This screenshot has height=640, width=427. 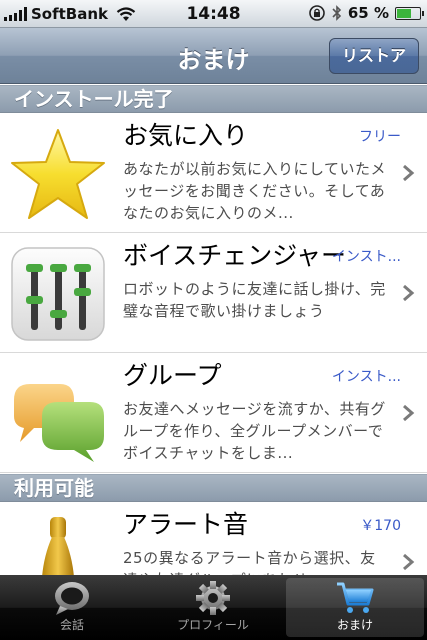 I want to click on rotation-lock-icon, so click(x=317, y=13).